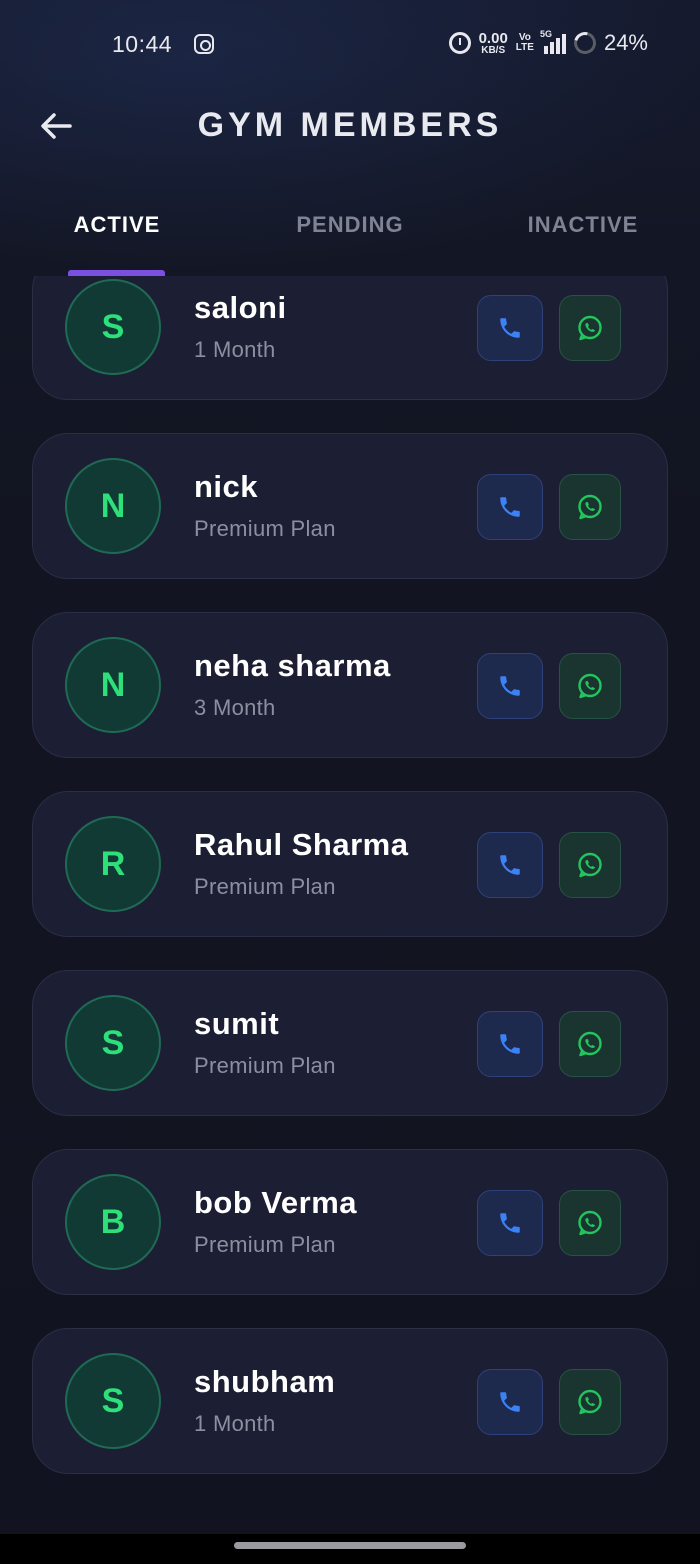 This screenshot has height=1564, width=700. What do you see at coordinates (350, 1222) in the screenshot?
I see `member-card: B bob Verma Premium Plan` at bounding box center [350, 1222].